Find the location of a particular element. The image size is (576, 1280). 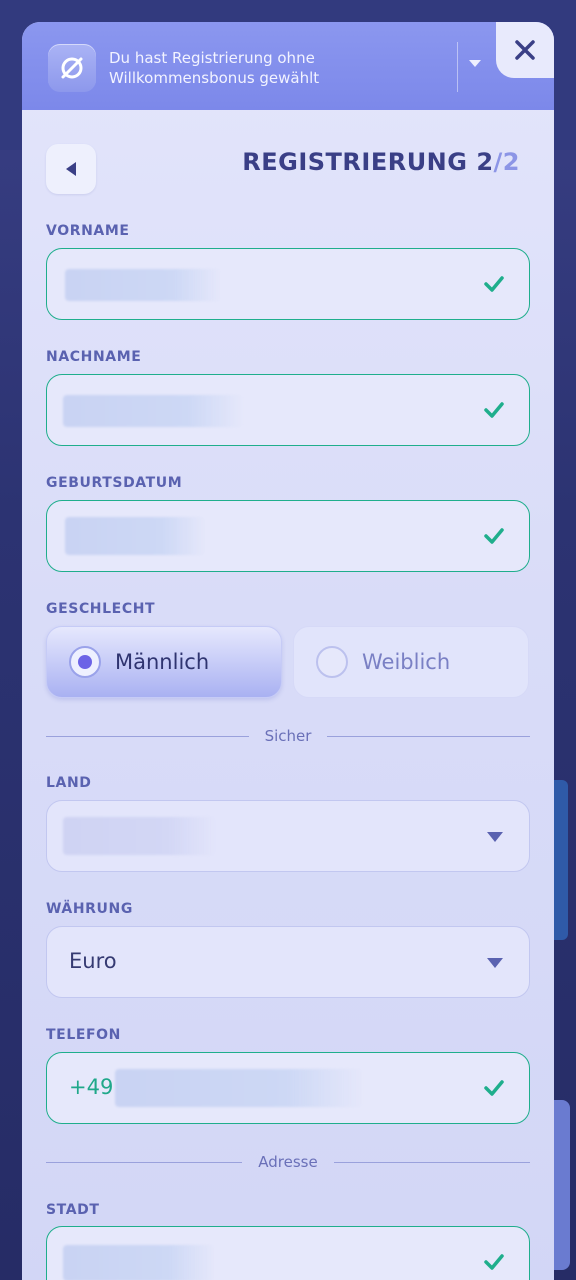

geburtsdatum-label: GEBURTSDATUM is located at coordinates (114, 483).